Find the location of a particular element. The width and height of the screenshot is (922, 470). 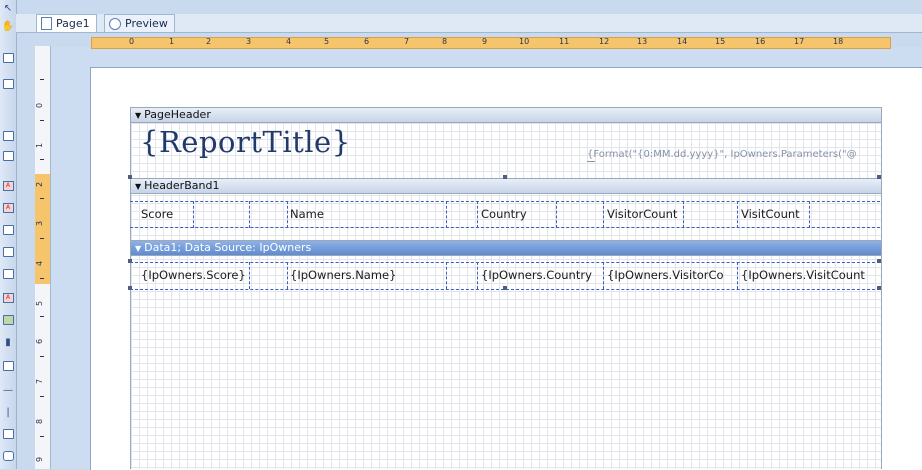

hruler-label: 15 is located at coordinates (720, 41).